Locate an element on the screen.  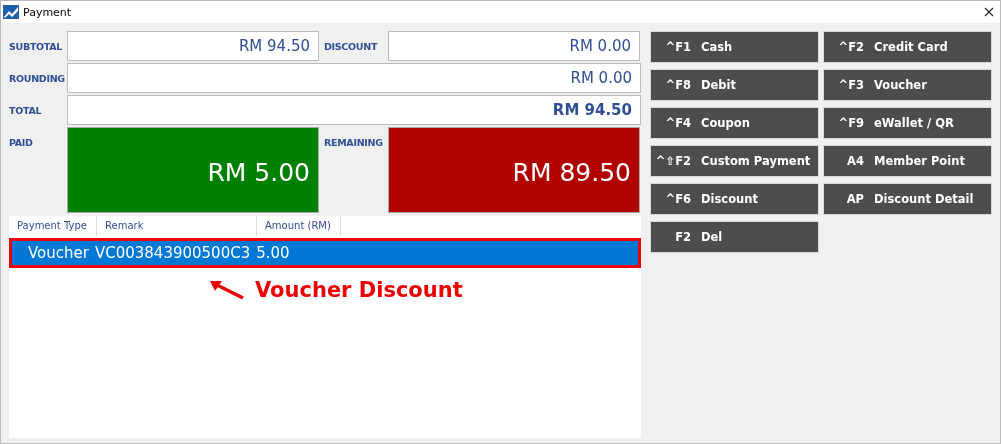
column-header: Payment Type is located at coordinates (53, 226).